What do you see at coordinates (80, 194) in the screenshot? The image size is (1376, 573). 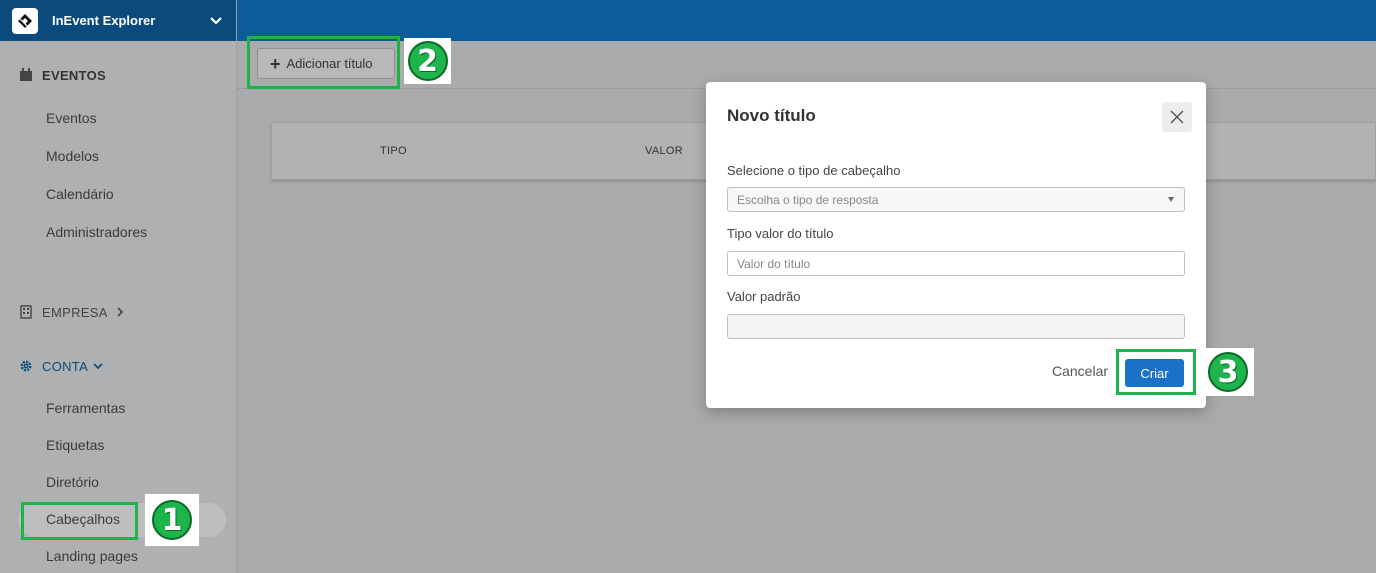 I see `sidebar-item-calendario: Calendário` at bounding box center [80, 194].